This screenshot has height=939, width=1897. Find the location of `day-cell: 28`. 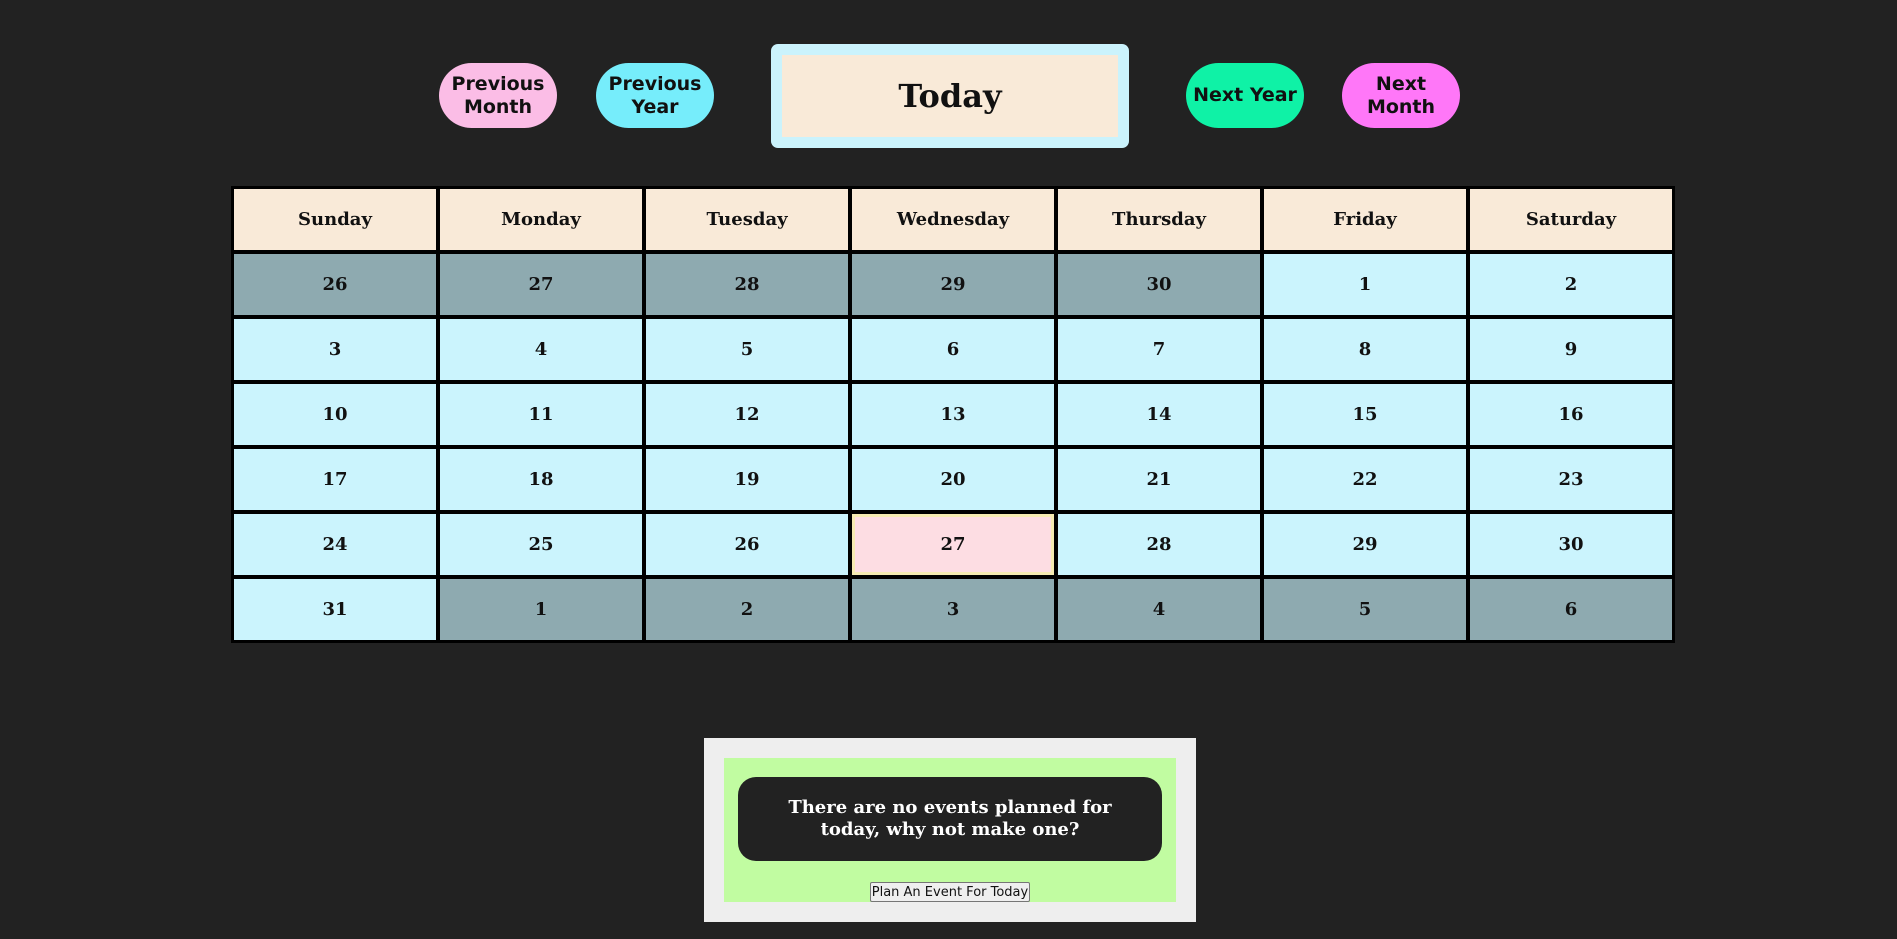

day-cell: 28 is located at coordinates (1159, 544).